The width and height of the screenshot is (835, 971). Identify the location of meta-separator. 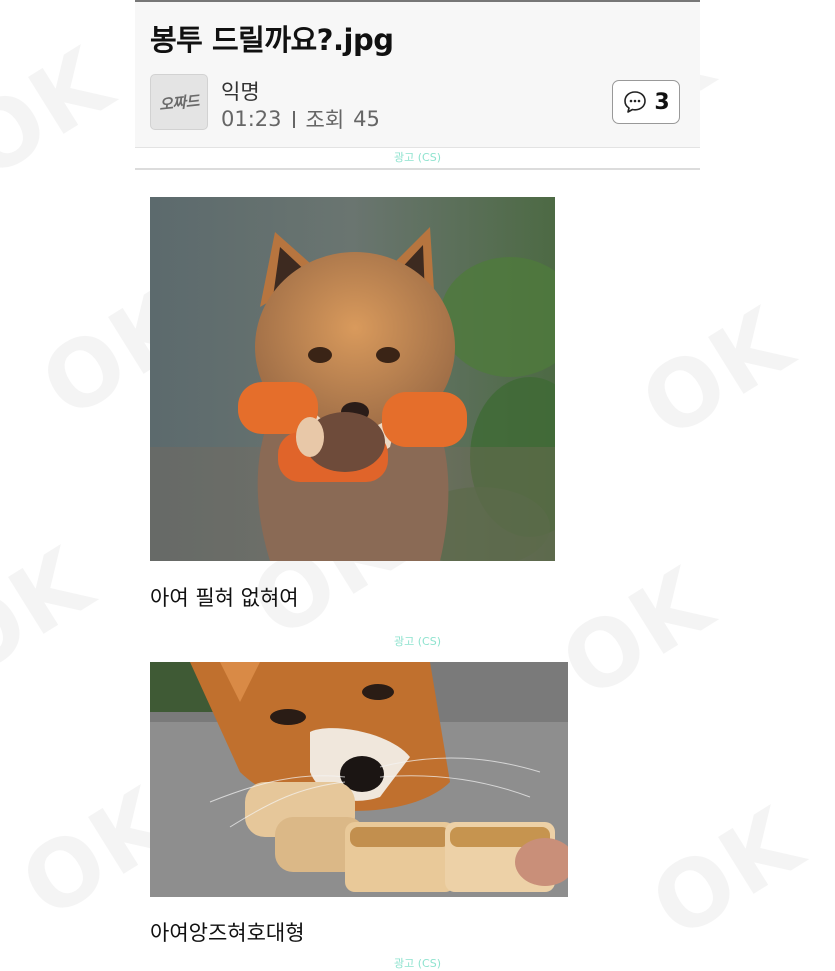
(293, 119).